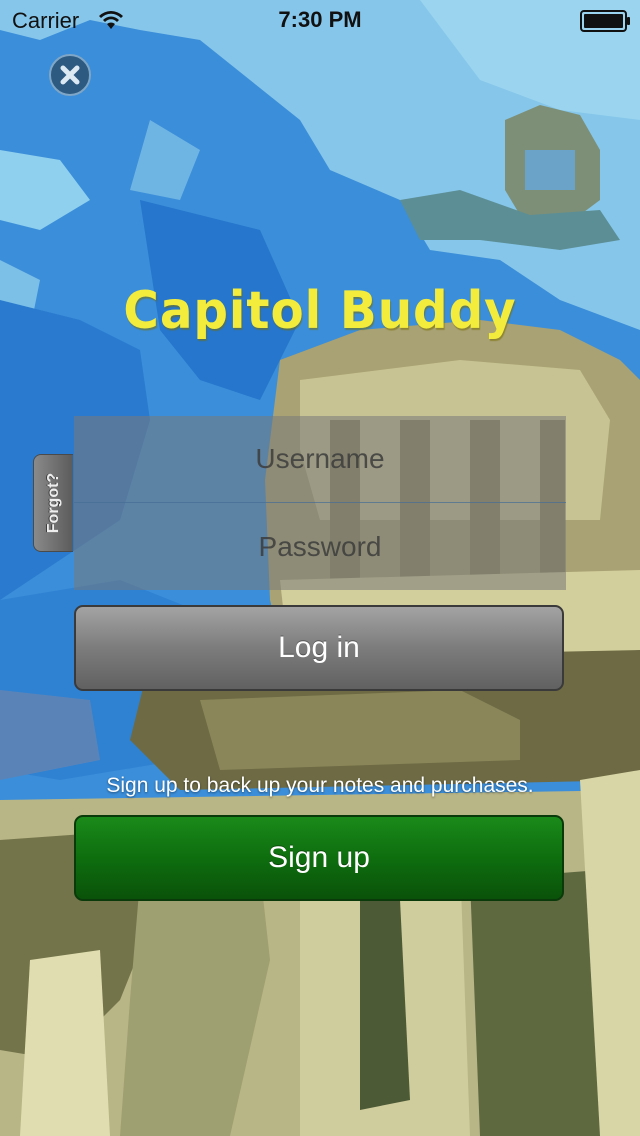 The height and width of the screenshot is (1136, 640). What do you see at coordinates (320, 459) in the screenshot?
I see `username-field` at bounding box center [320, 459].